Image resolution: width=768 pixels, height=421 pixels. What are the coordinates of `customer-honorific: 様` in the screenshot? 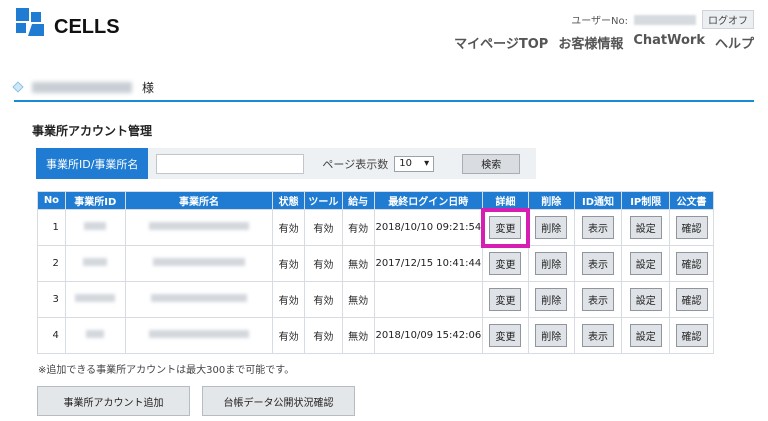 It's located at (148, 87).